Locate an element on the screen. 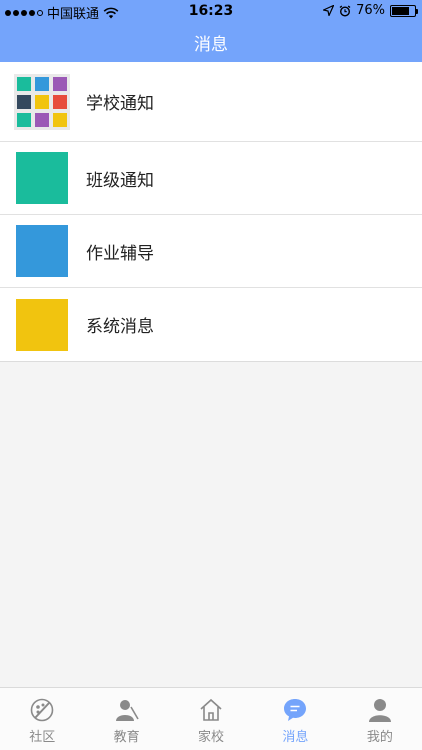 Image resolution: width=422 pixels, height=750 pixels. location-arrow-icon is located at coordinates (329, 10).